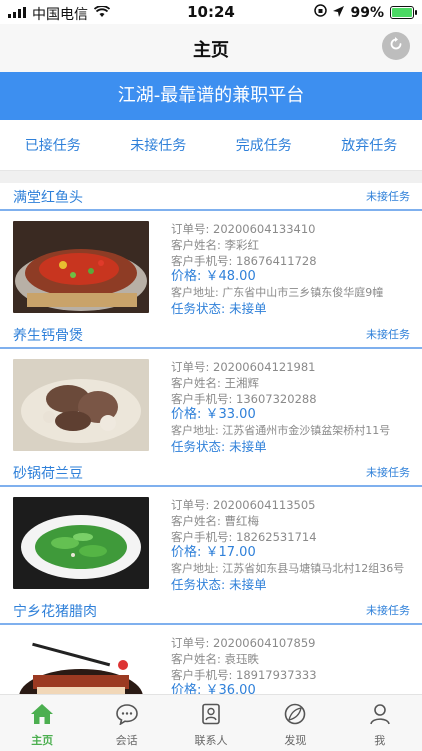 The width and height of the screenshot is (422, 751). What do you see at coordinates (244, 399) in the screenshot?
I see `customer-phone: 客户手机号: 13607320288` at bounding box center [244, 399].